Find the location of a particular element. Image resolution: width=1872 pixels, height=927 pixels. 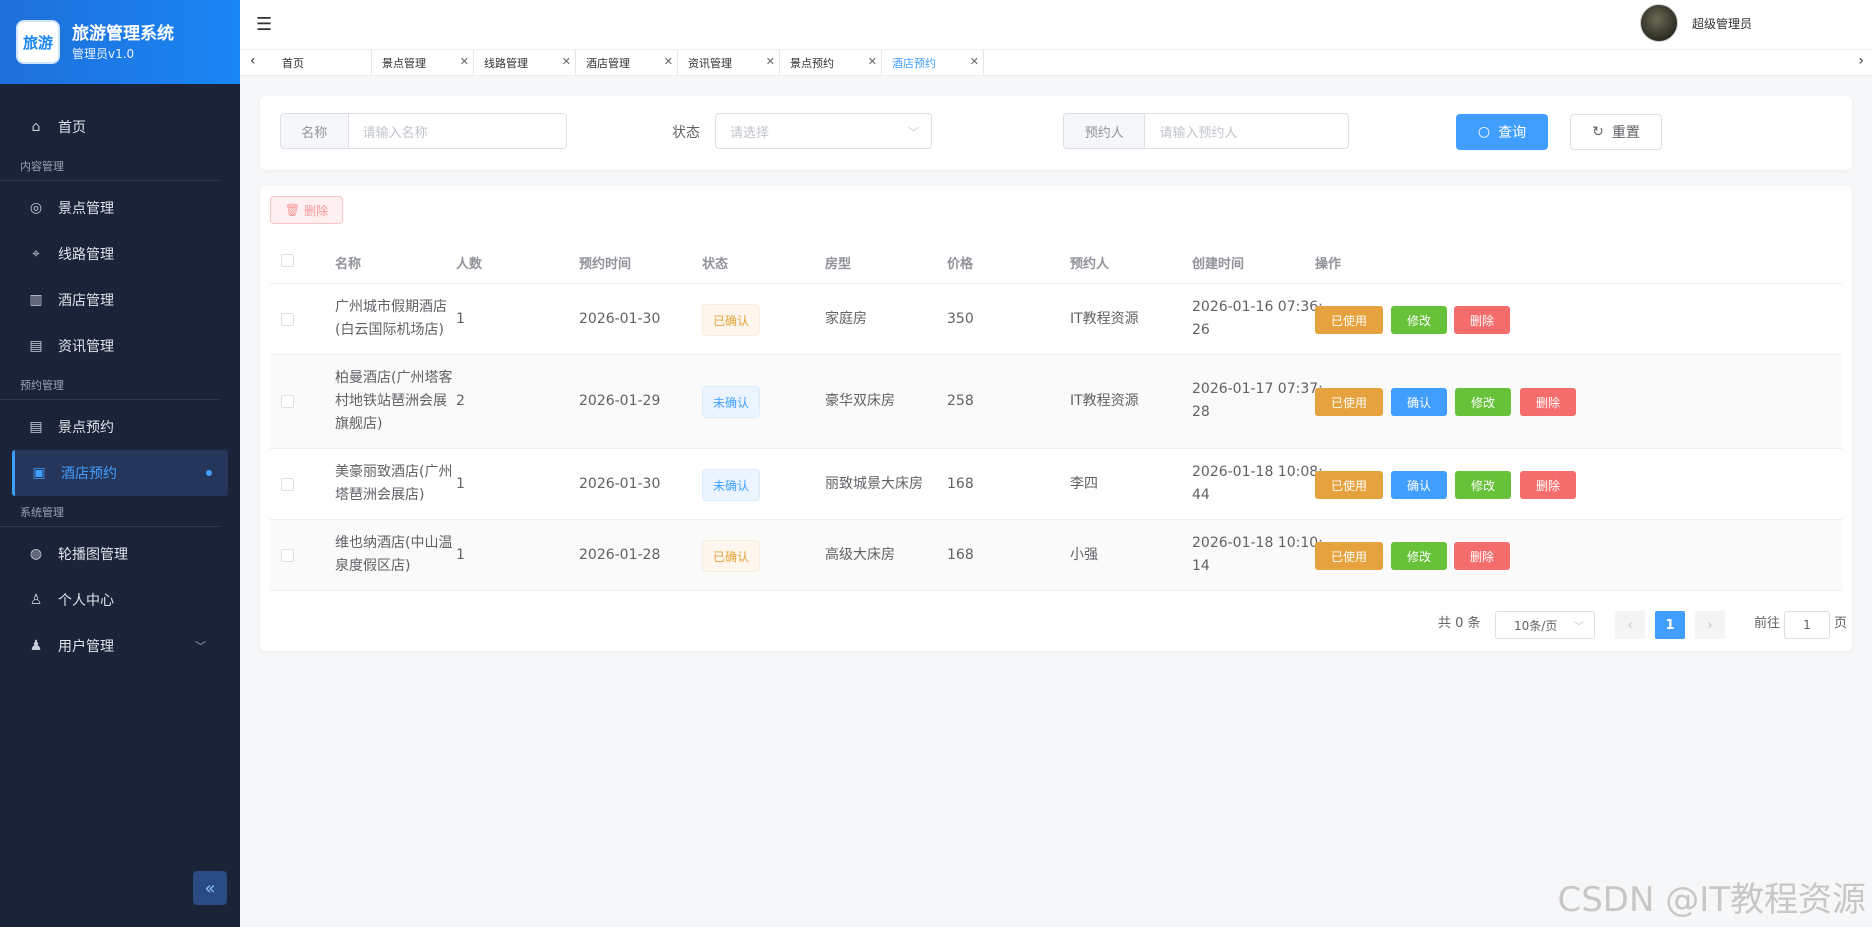

tabs: 首页 景点管理 ✕ 线路管理 ✕ 酒店管理 ✕ 资讯管理 ✕ 景点预约 ✕ 酒店预约 ✕ is located at coordinates (628, 63).